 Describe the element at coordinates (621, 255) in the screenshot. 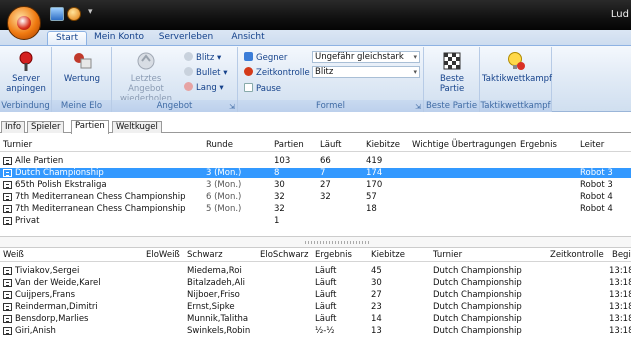

I see `col-beginn: Begi` at that location.